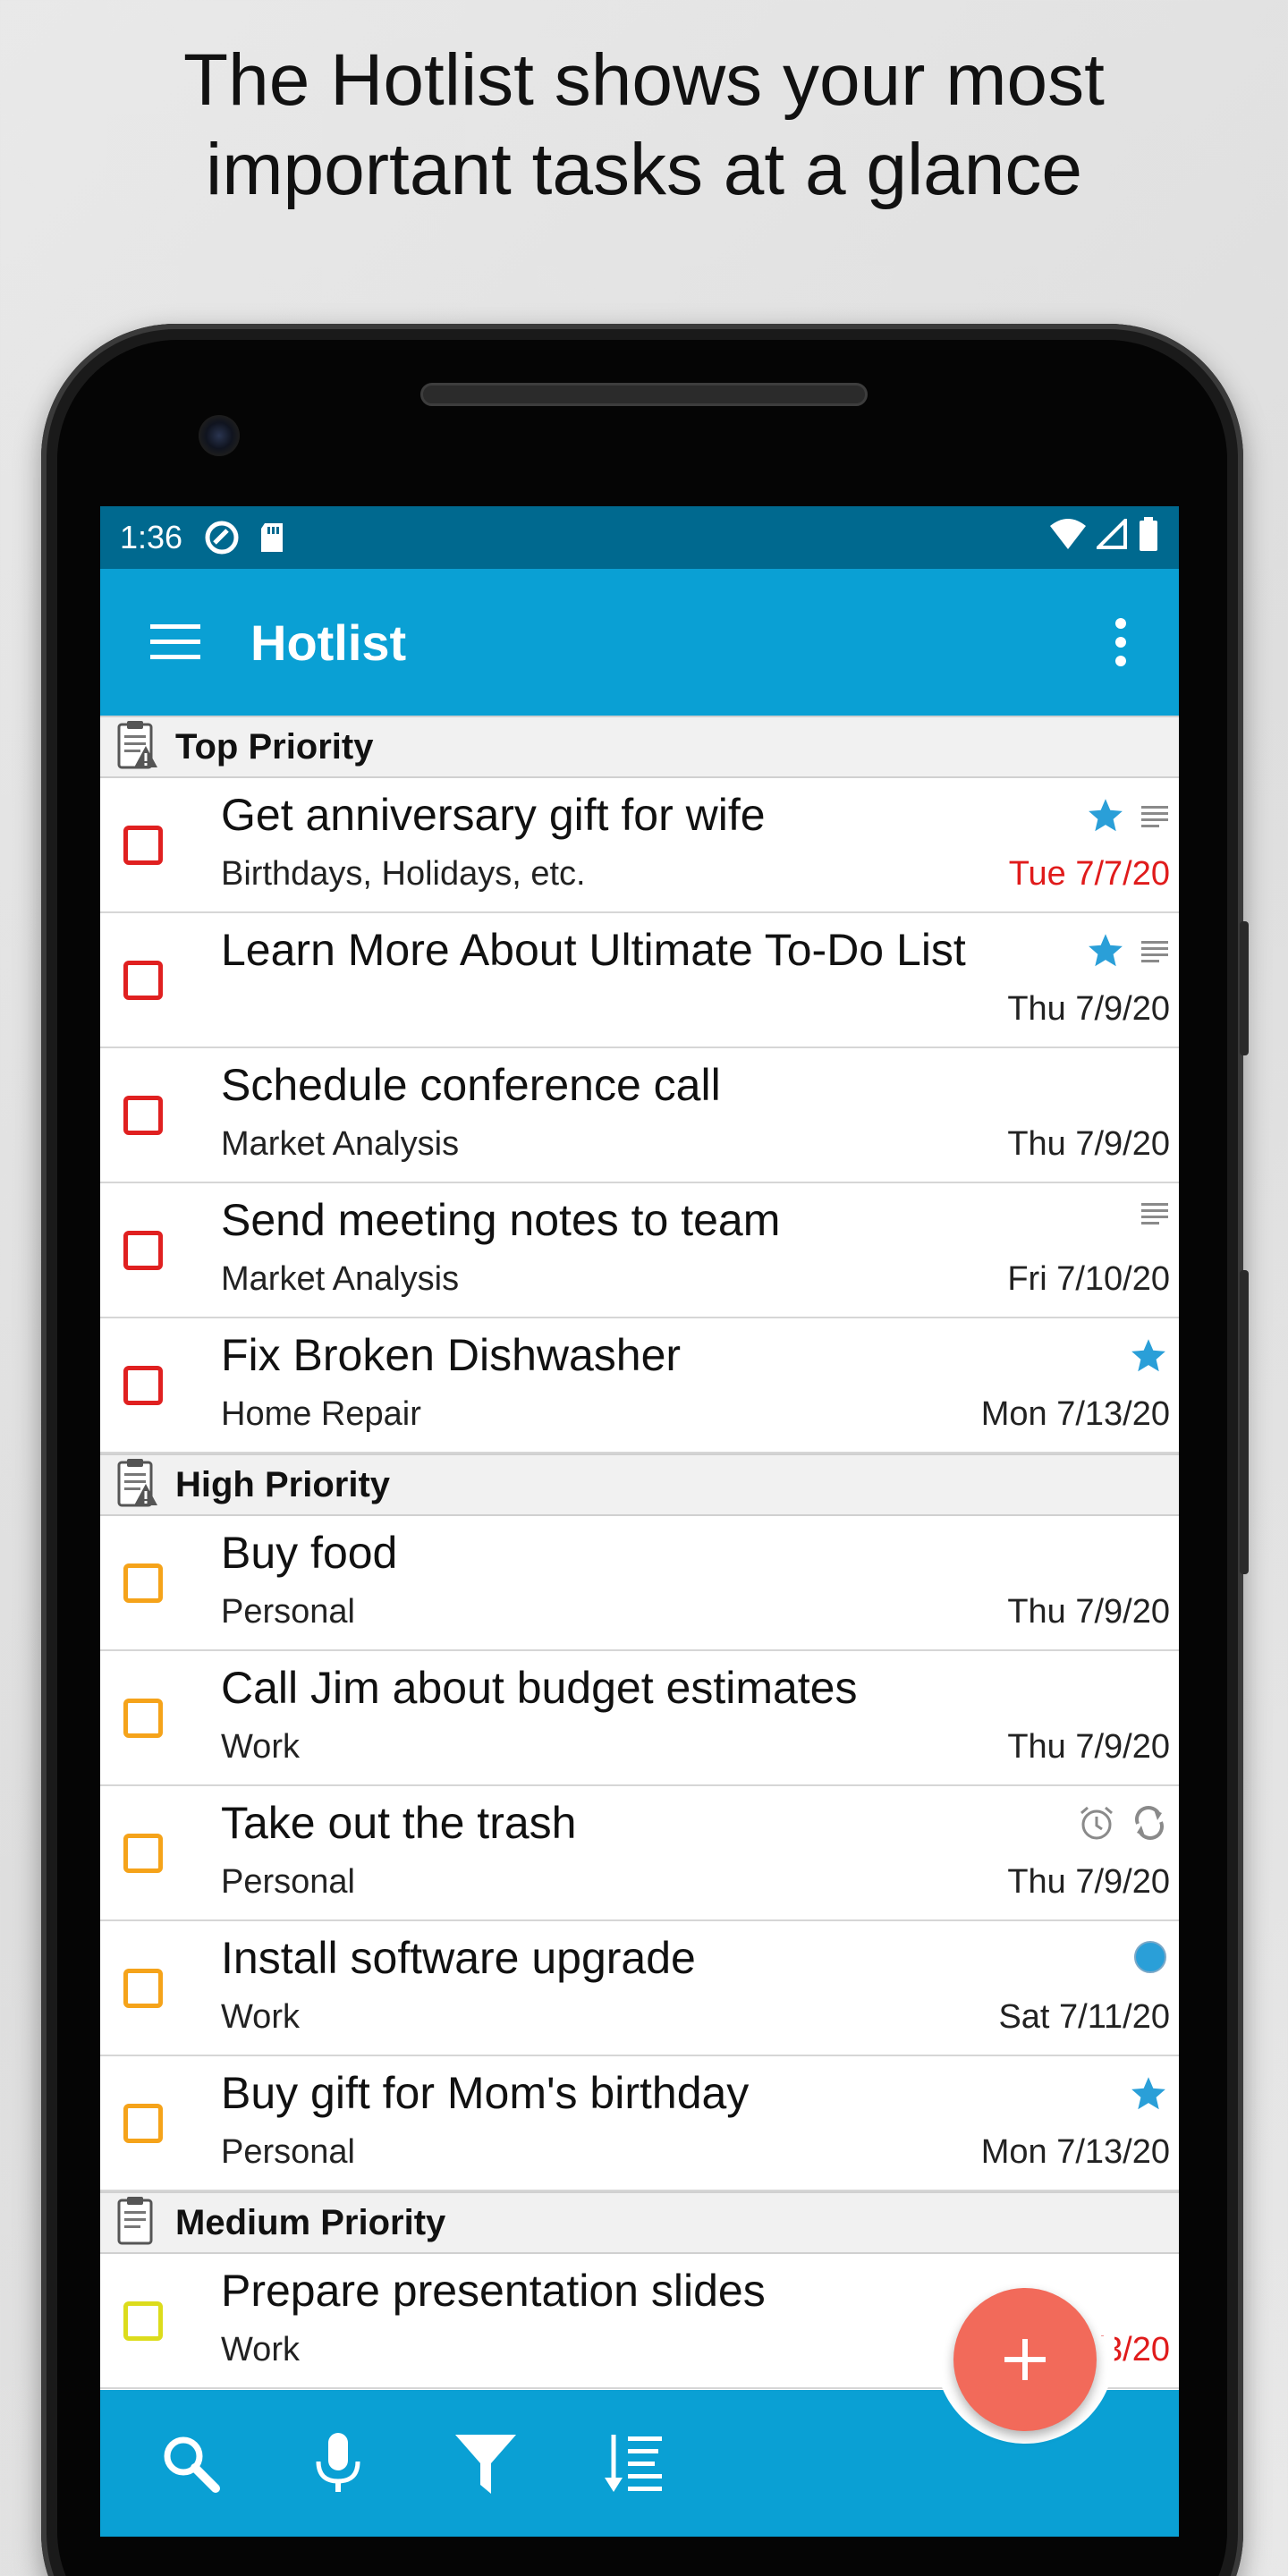 The image size is (1288, 2576). What do you see at coordinates (633, 2463) in the screenshot?
I see `sort-icon` at bounding box center [633, 2463].